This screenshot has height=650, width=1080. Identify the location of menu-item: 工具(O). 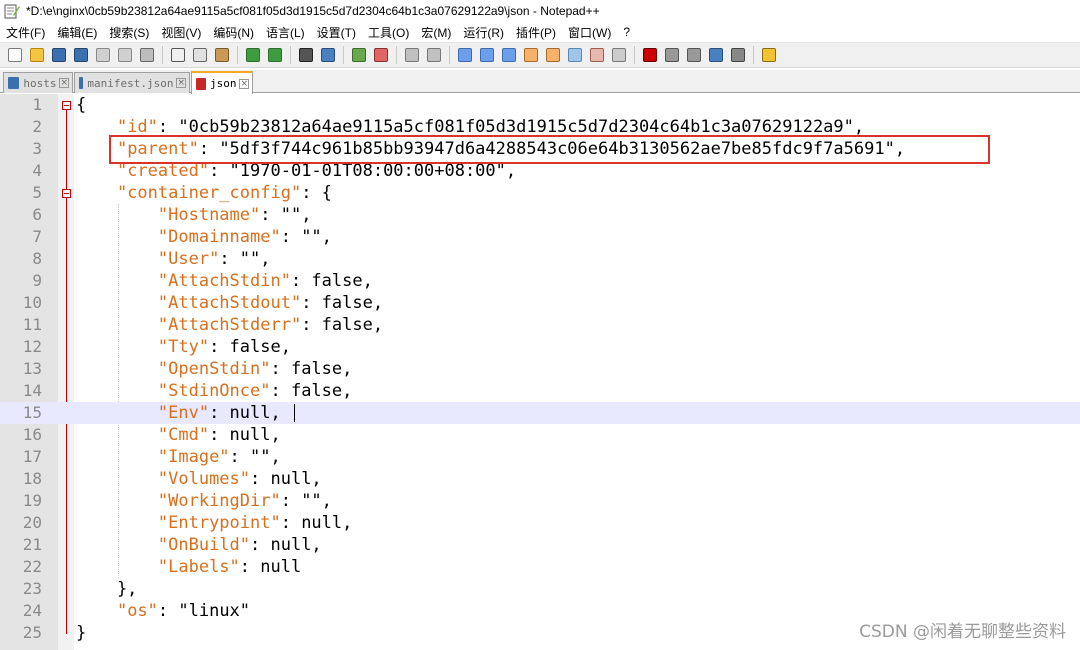
(388, 32).